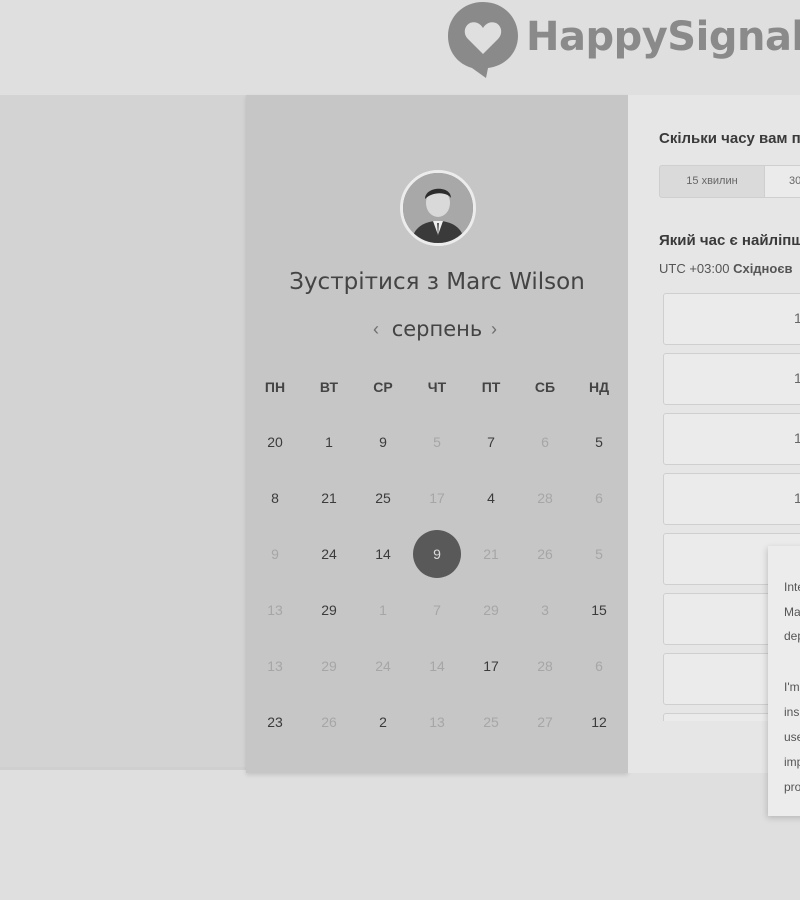 Image resolution: width=800 pixels, height=900 pixels. Describe the element at coordinates (483, 40) in the screenshot. I see `heart-speech-bubble-icon` at that location.